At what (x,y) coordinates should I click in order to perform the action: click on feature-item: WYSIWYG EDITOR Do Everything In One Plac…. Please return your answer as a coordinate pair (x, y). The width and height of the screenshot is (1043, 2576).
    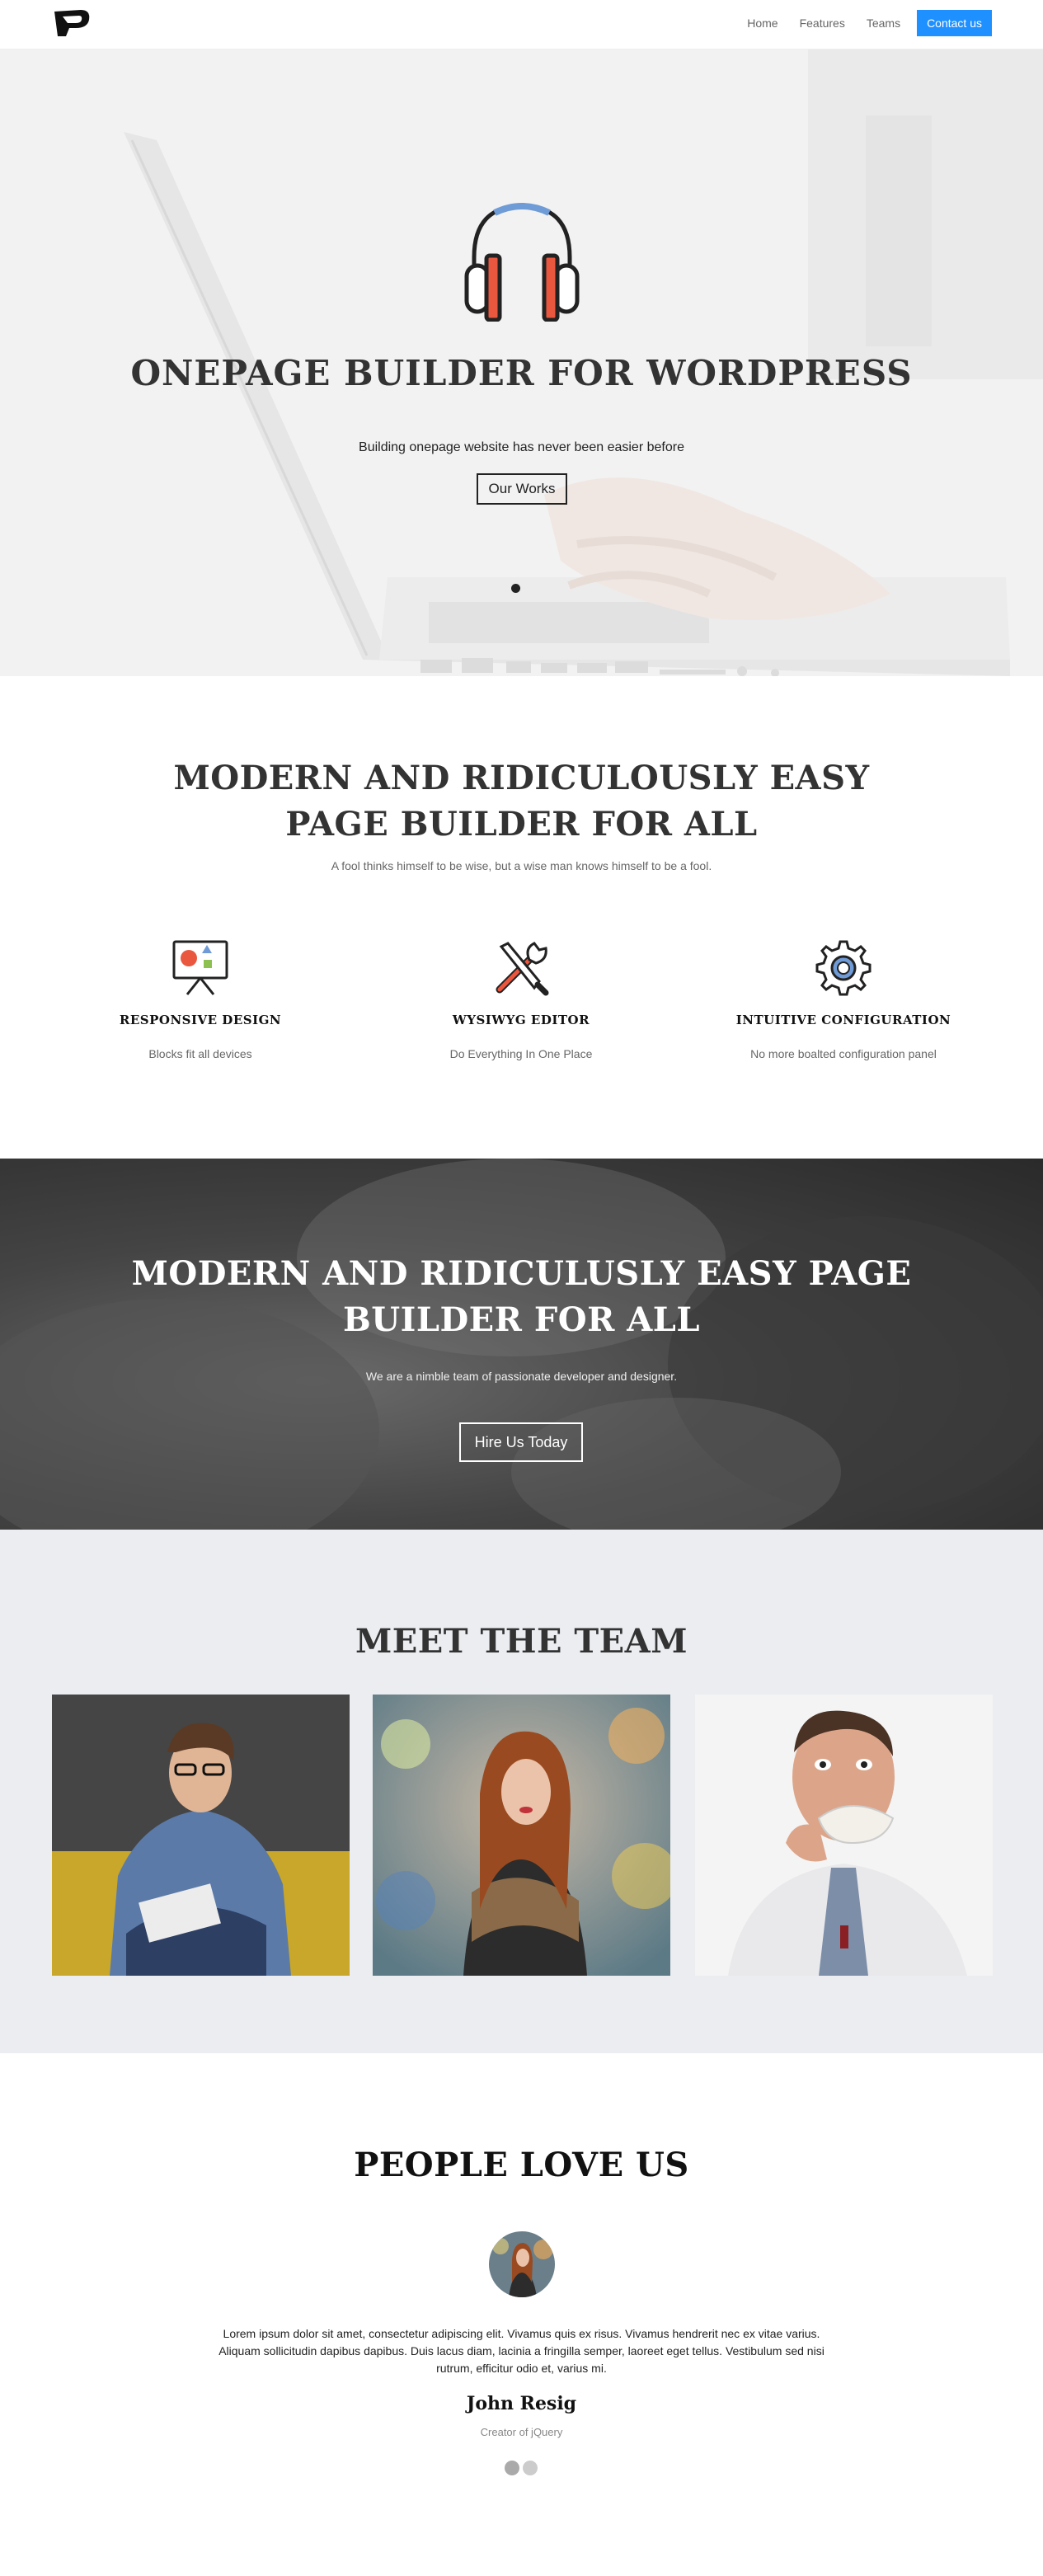
    Looking at the image, I should click on (521, 999).